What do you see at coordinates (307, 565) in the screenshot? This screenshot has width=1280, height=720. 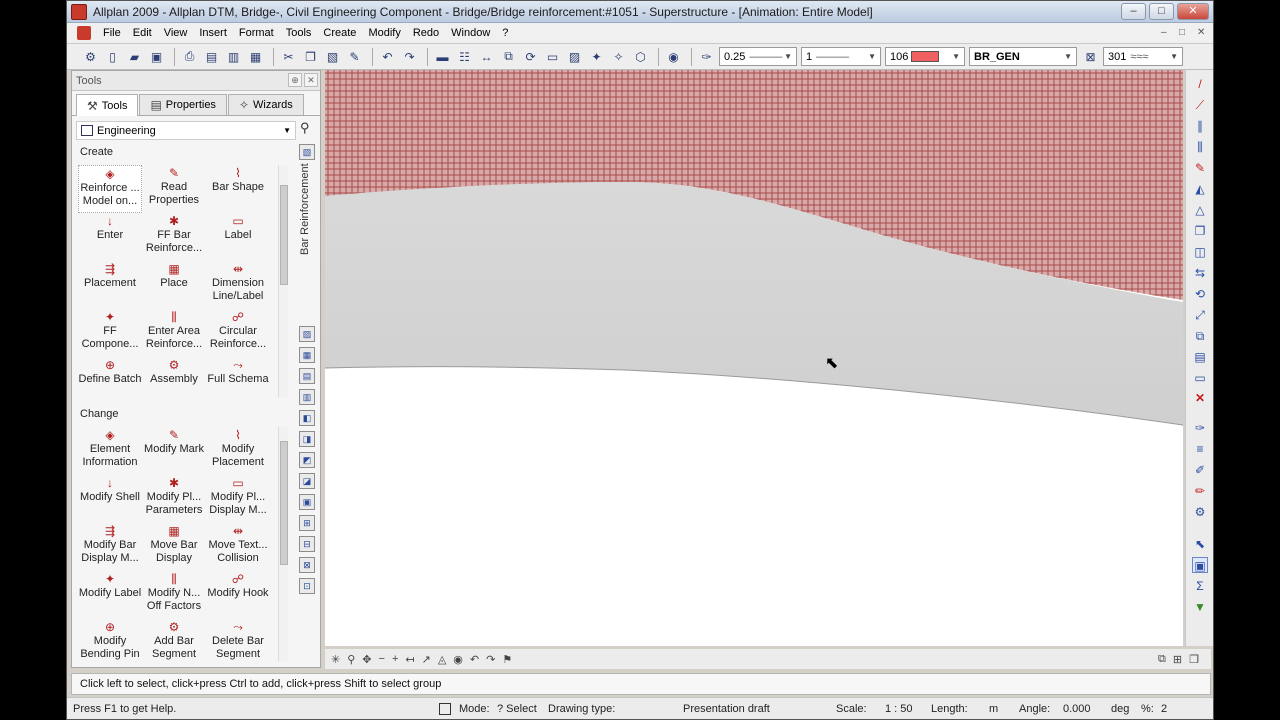 I see `module-tab-icon: ⊠` at bounding box center [307, 565].